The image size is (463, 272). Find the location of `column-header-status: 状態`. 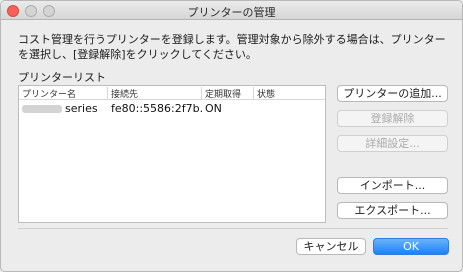

column-header-status: 状態 is located at coordinates (289, 93).